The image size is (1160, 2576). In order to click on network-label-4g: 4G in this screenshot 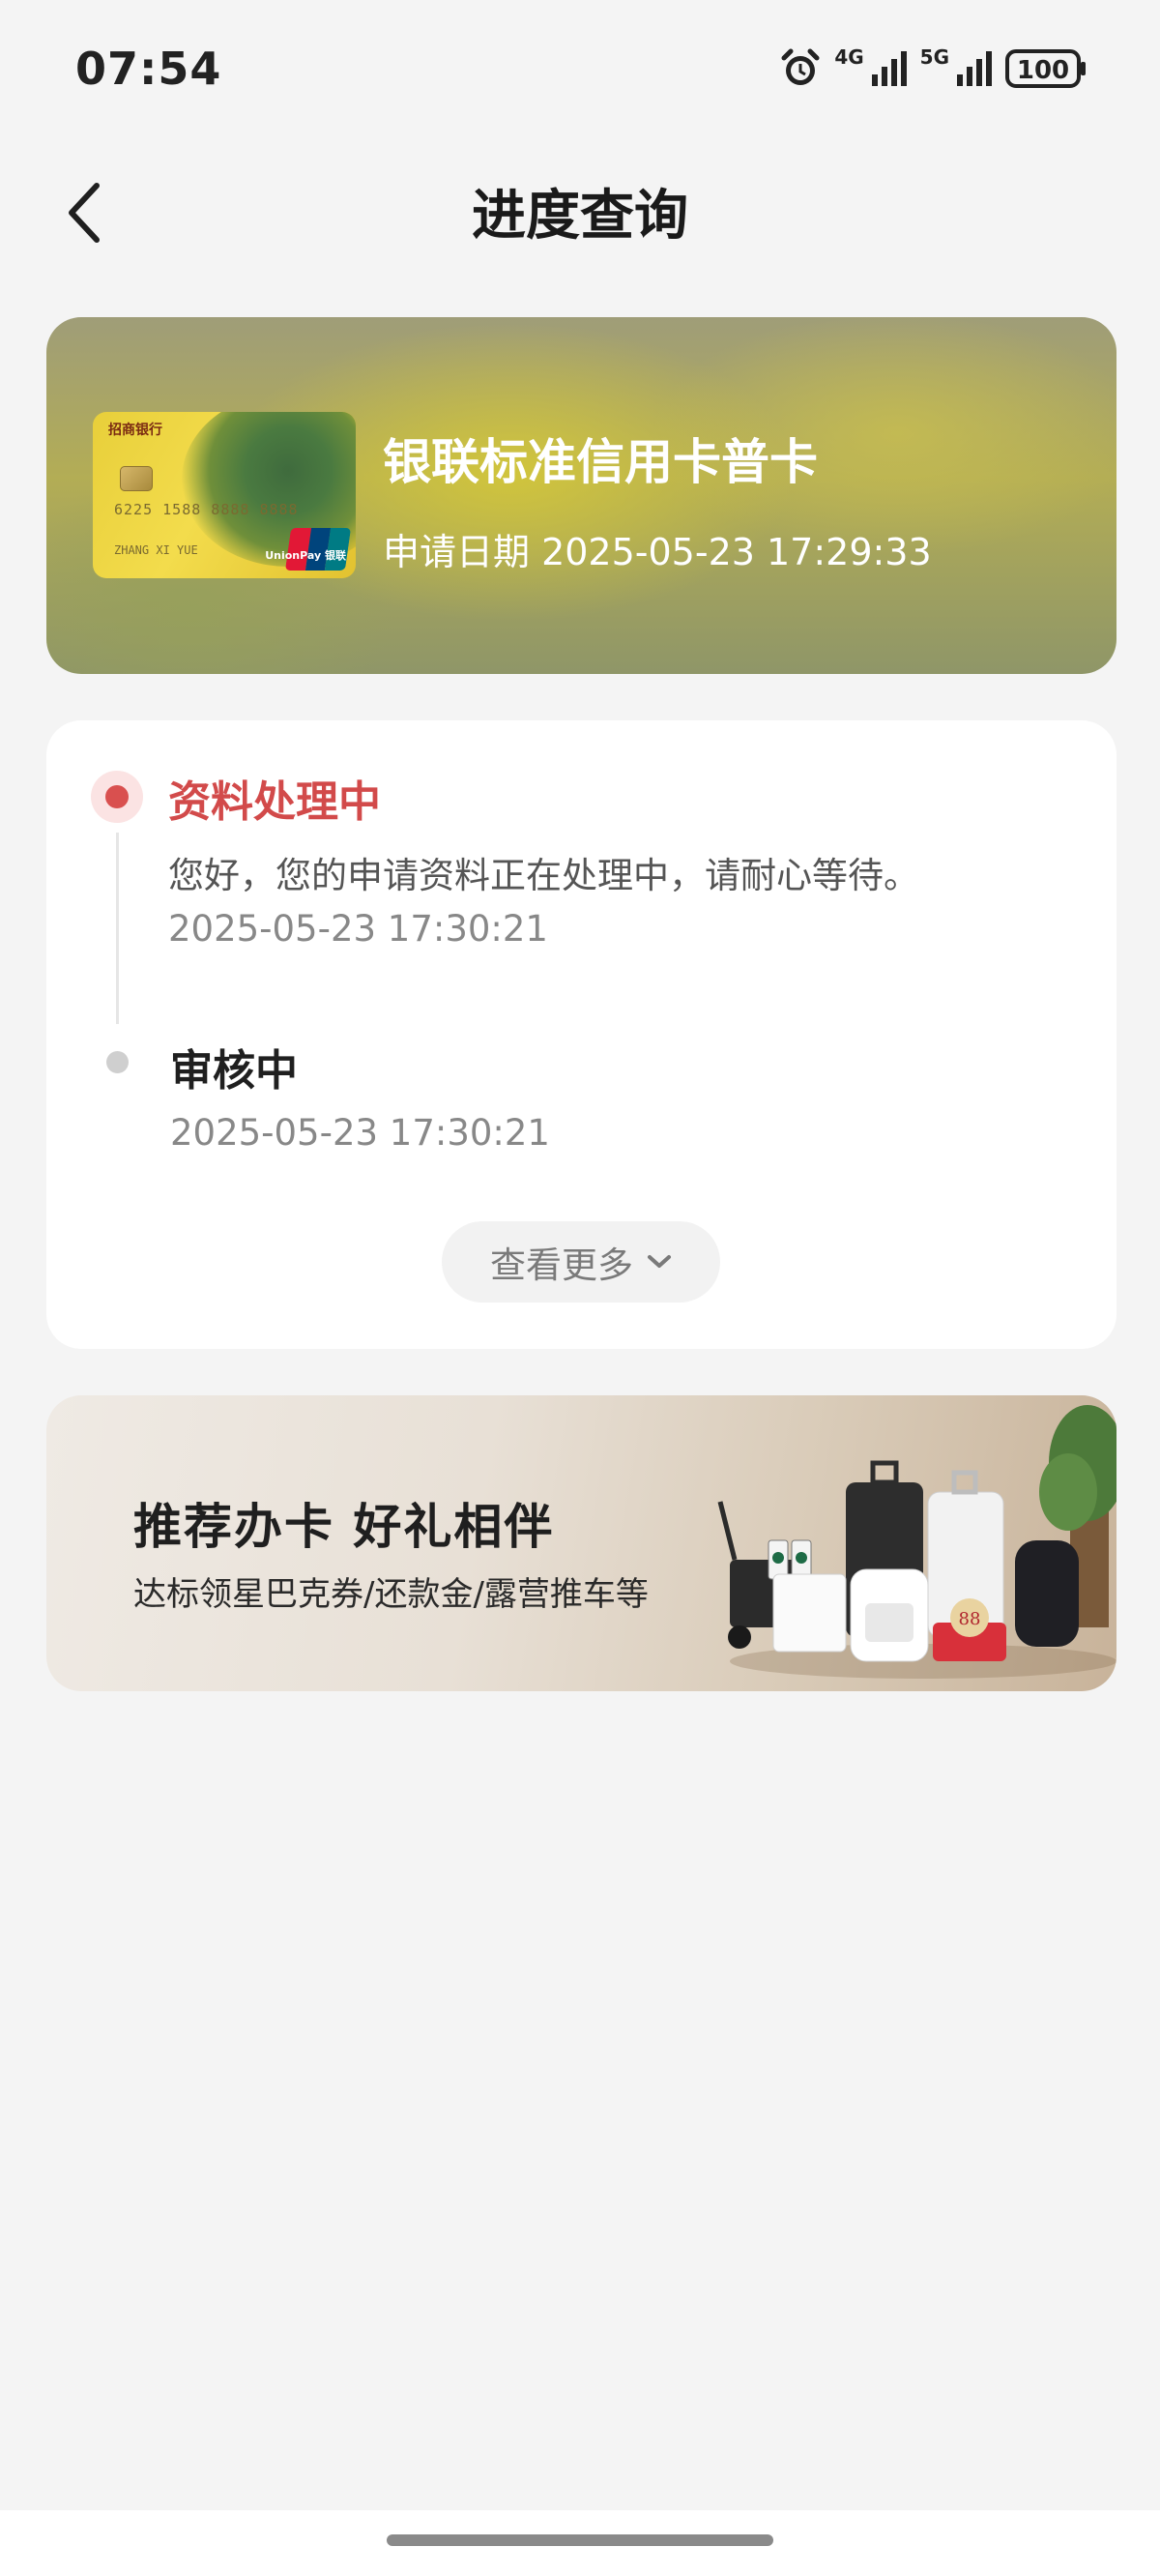, I will do `click(849, 57)`.